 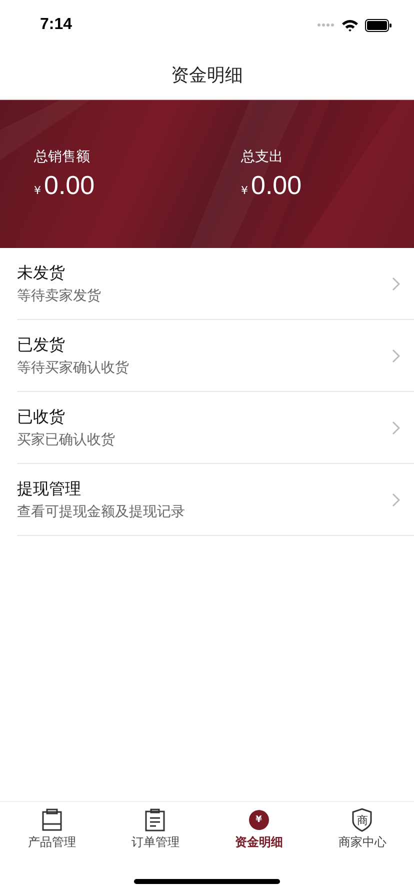 I want to click on menu-title: 已收货, so click(x=41, y=417).